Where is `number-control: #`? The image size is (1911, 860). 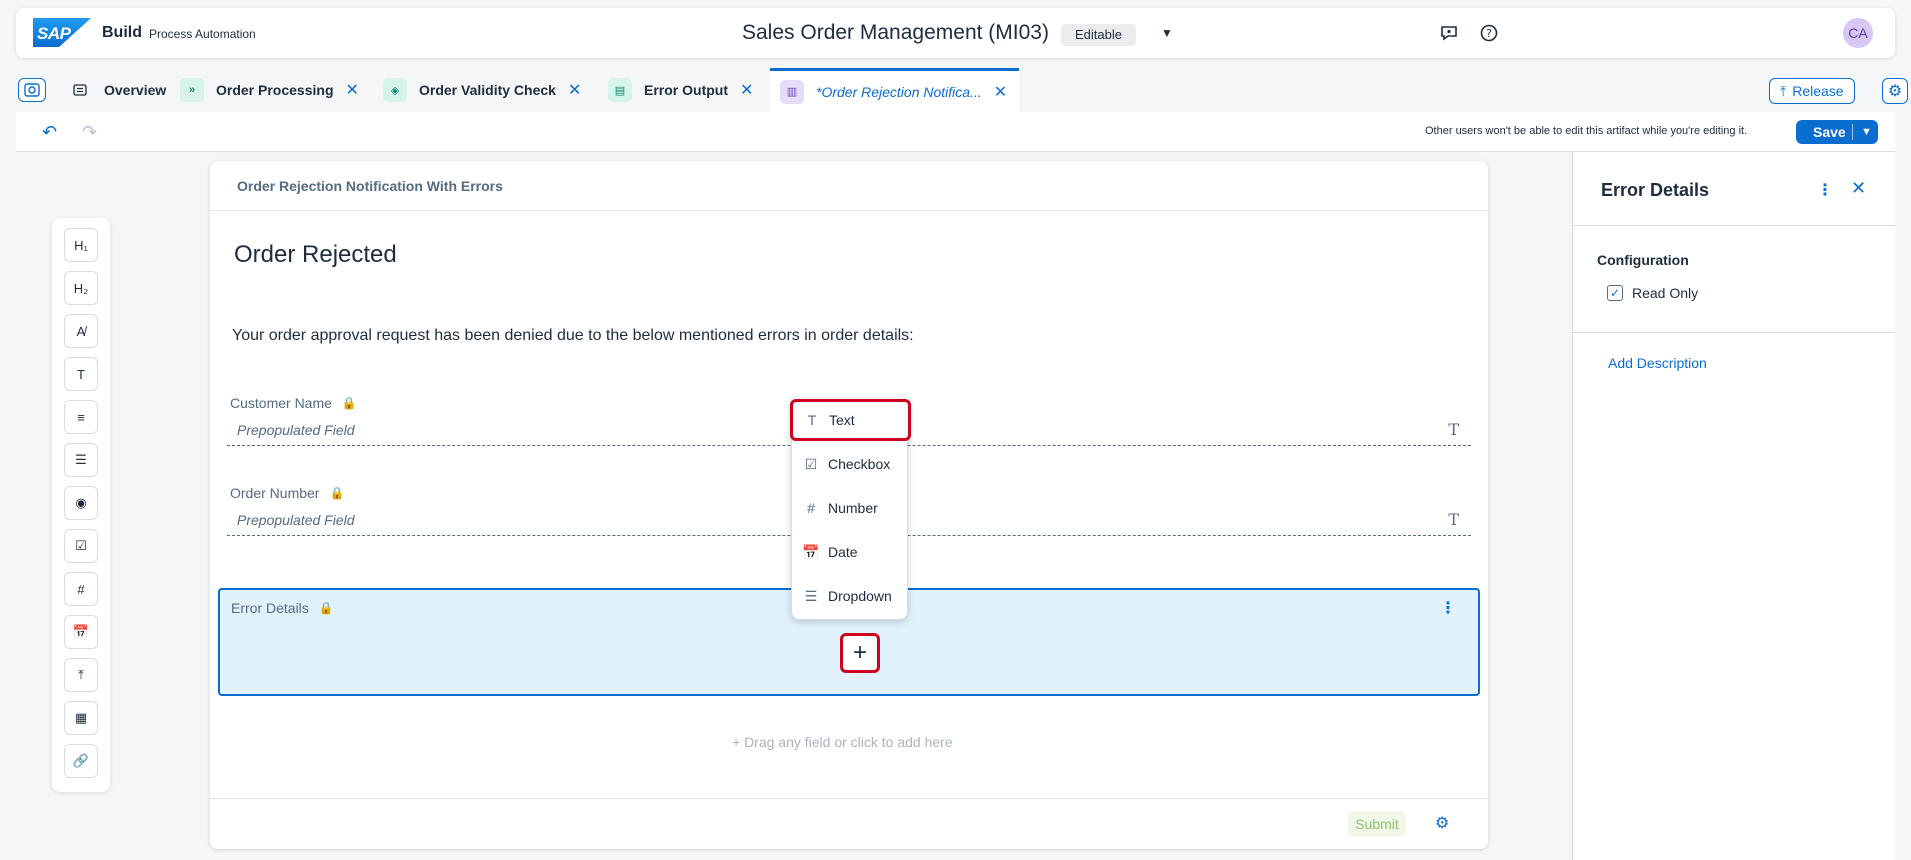 number-control: # is located at coordinates (81, 589).